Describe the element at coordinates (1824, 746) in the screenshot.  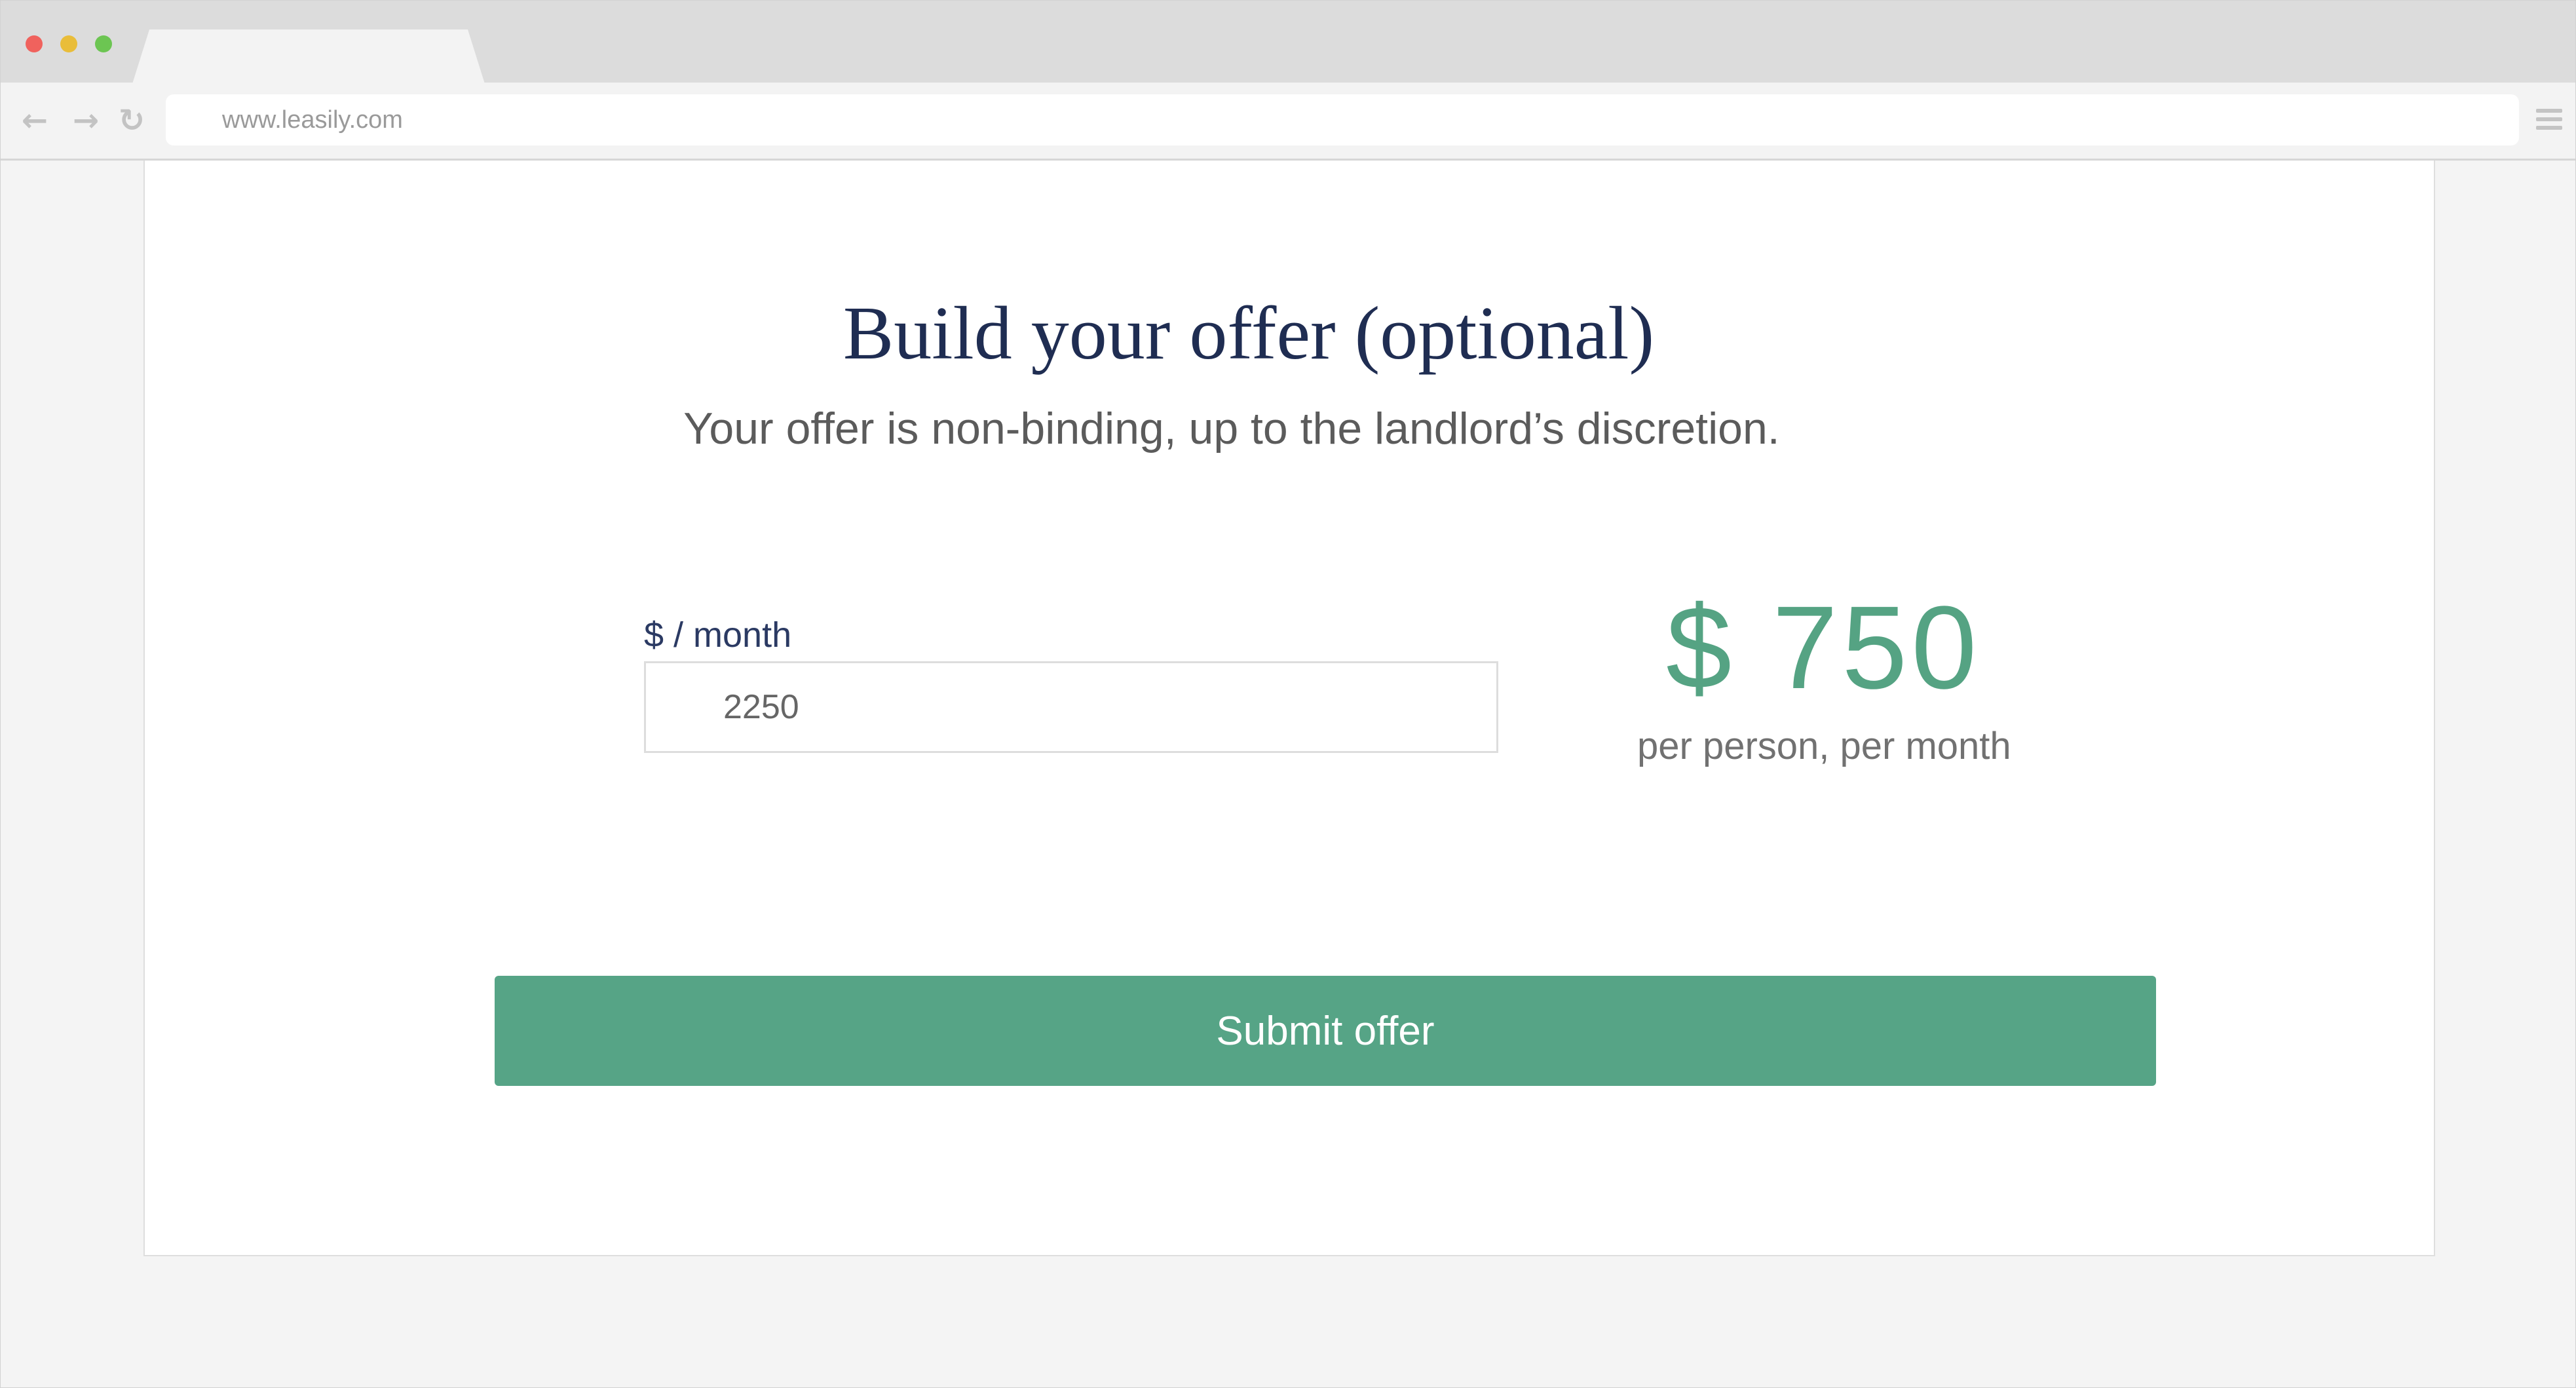
I see `per-person-caption: per person, per month` at that location.